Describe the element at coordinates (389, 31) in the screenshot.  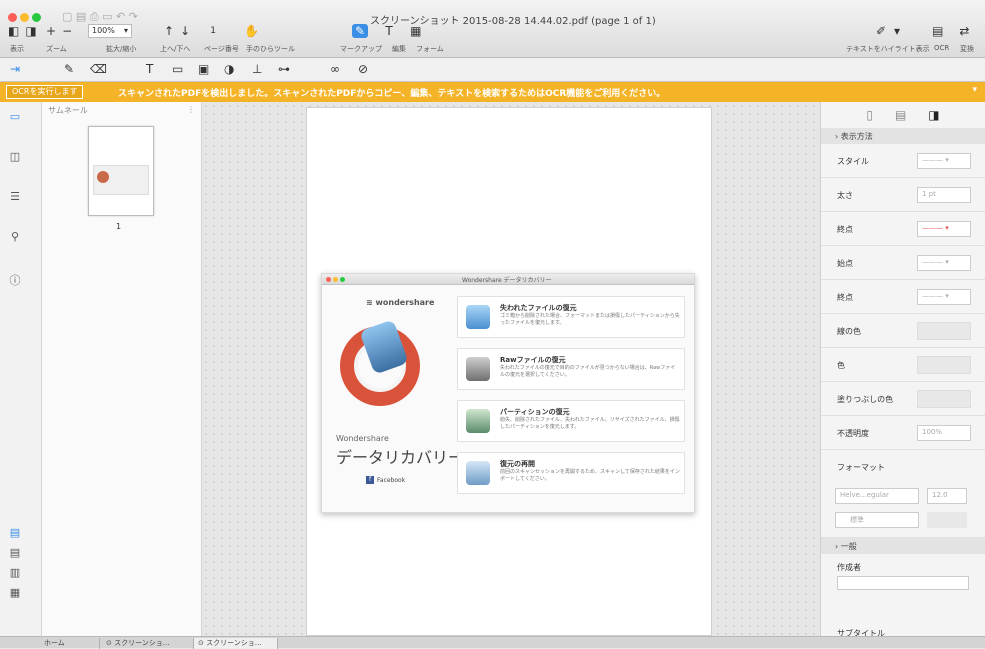
I see `edit-mode-icon: T` at that location.